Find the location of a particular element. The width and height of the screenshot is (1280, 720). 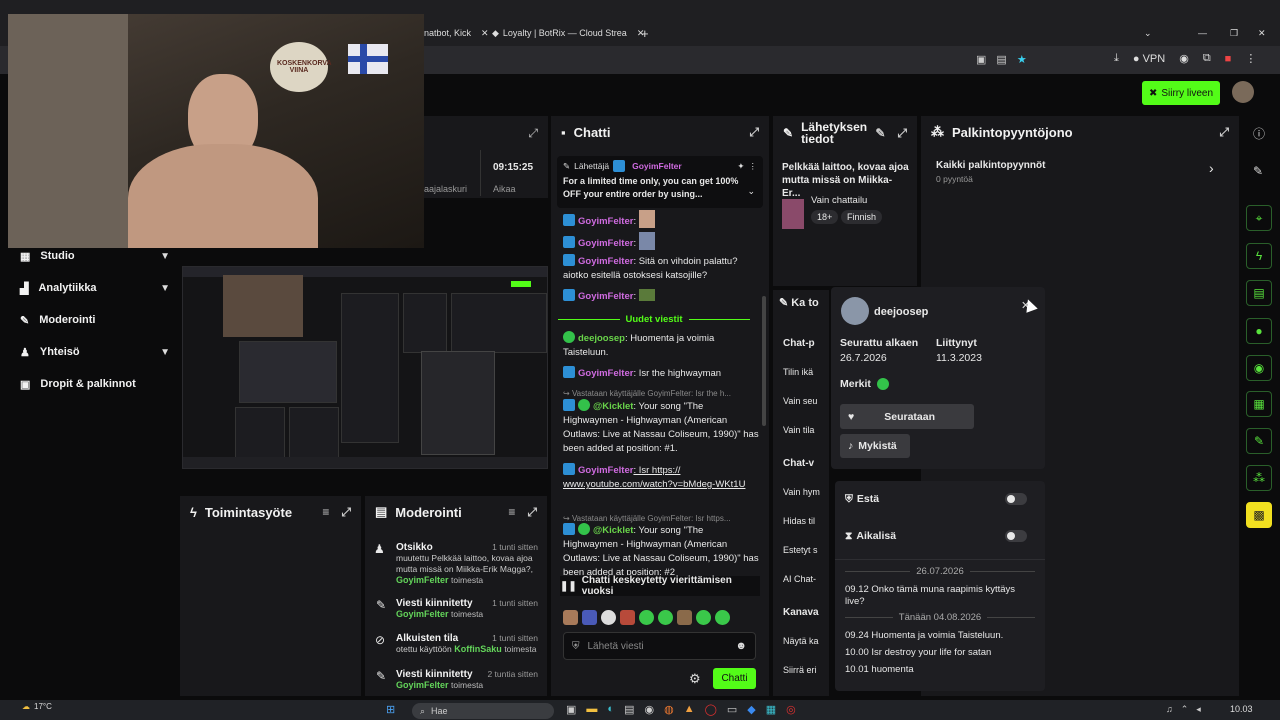

browser-tab-2: ◆ Loyalty | BotRix — Cloud Strea ✕ is located at coordinates (568, 33).